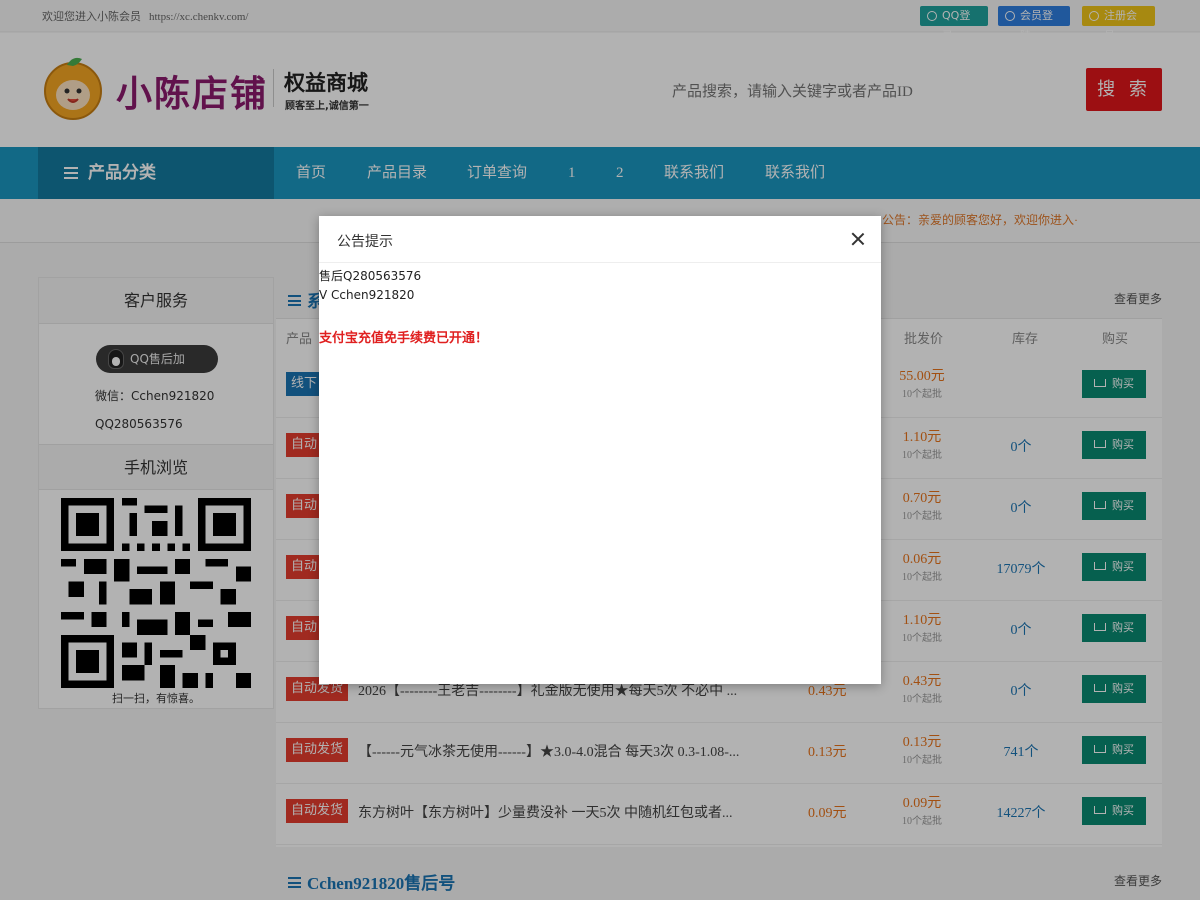 Image resolution: width=1200 pixels, height=900 pixels. What do you see at coordinates (600, 239) in the screenshot?
I see `modal-header: 公告提示` at bounding box center [600, 239].